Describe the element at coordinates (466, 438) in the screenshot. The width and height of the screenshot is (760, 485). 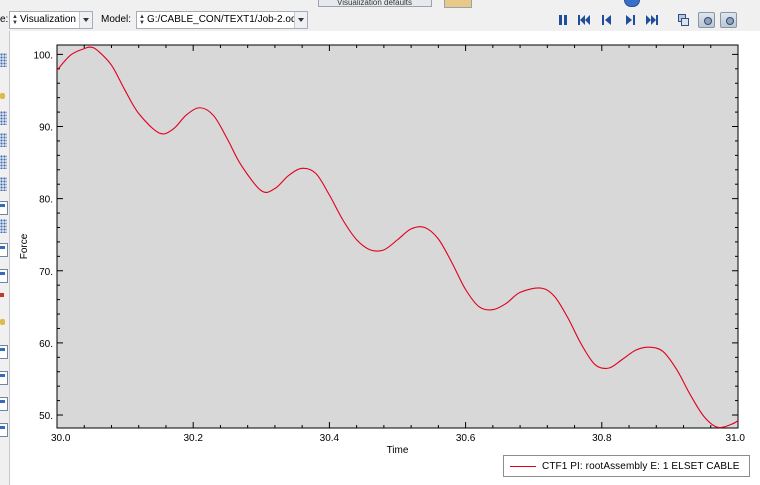
I see `x-tick-label: 30.6` at that location.